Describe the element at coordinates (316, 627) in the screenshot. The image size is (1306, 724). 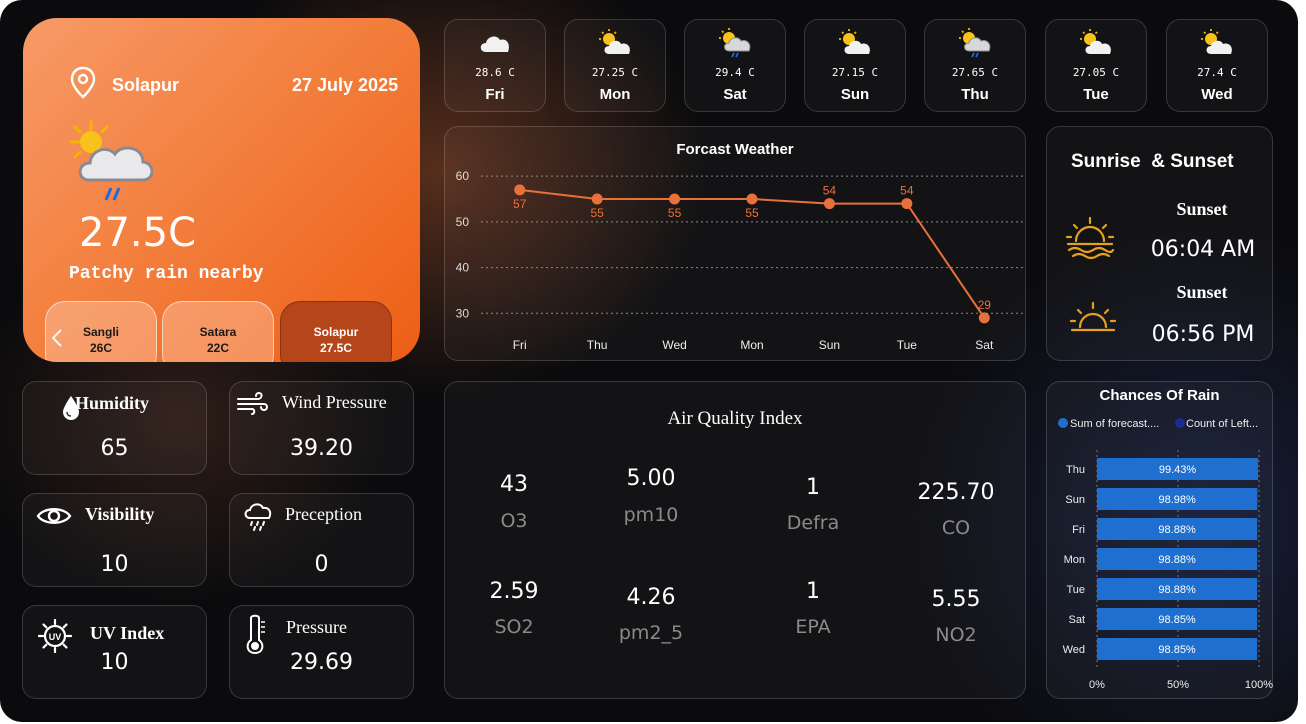
I see `pressure-label: Pressure` at that location.